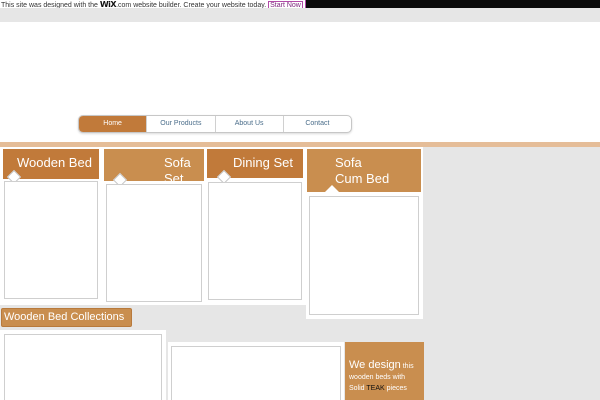  I want to click on category-card-sofa-cum-bed: Sofa Cum Bed, so click(364, 233).